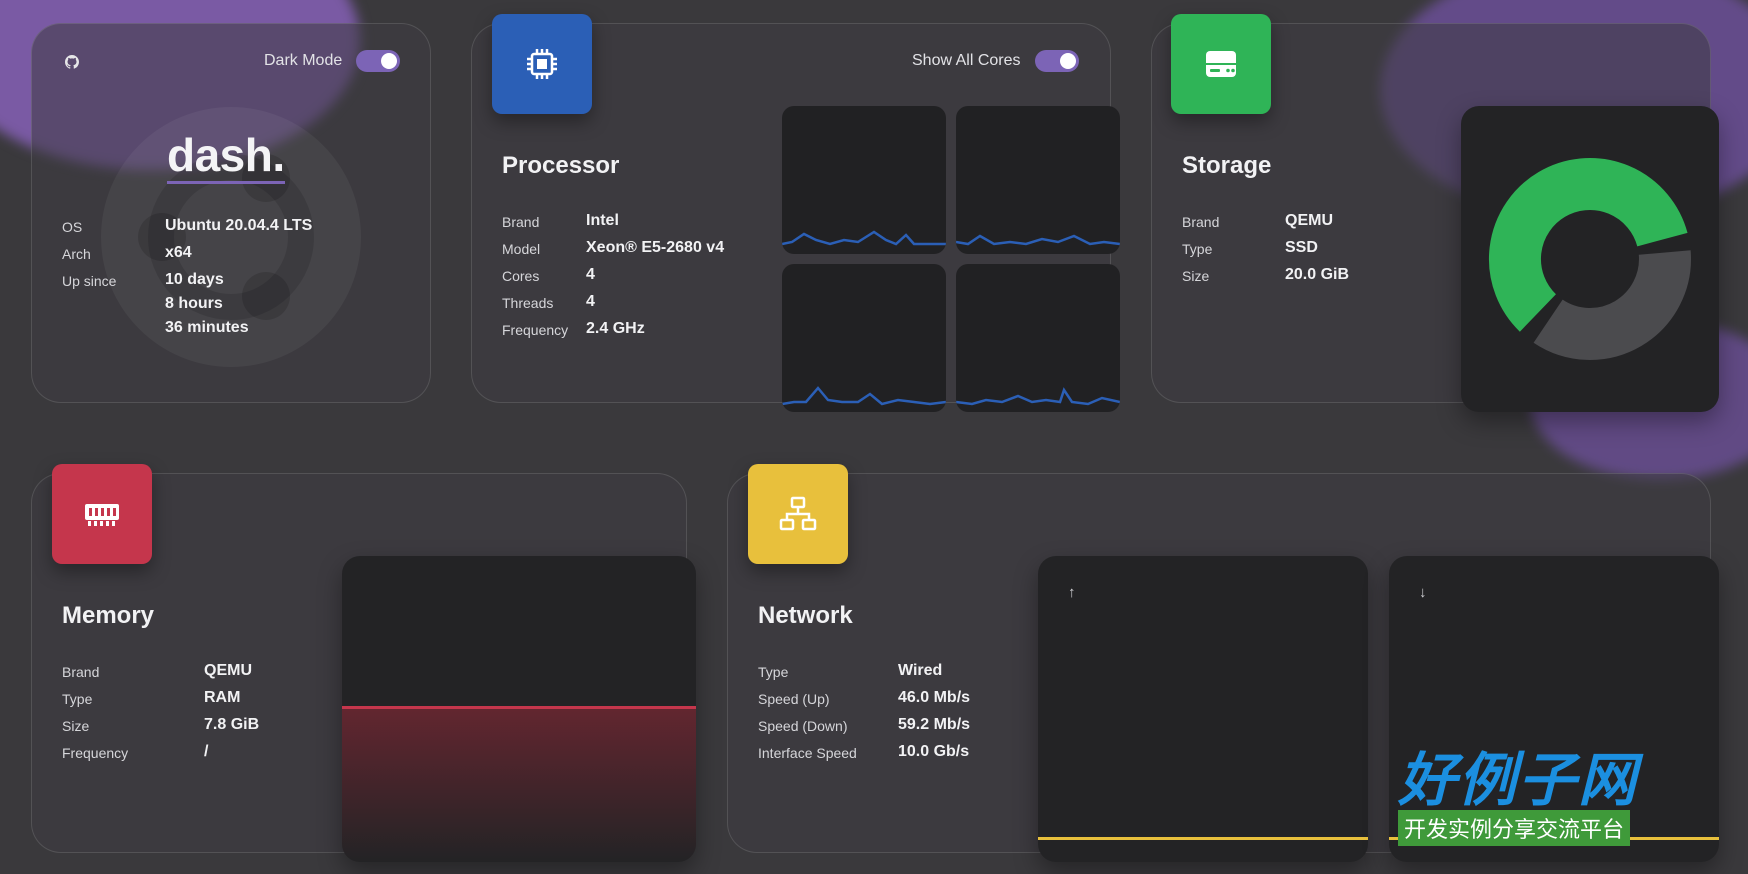  What do you see at coordinates (378, 61) in the screenshot?
I see `dark-mode-toggle` at bounding box center [378, 61].